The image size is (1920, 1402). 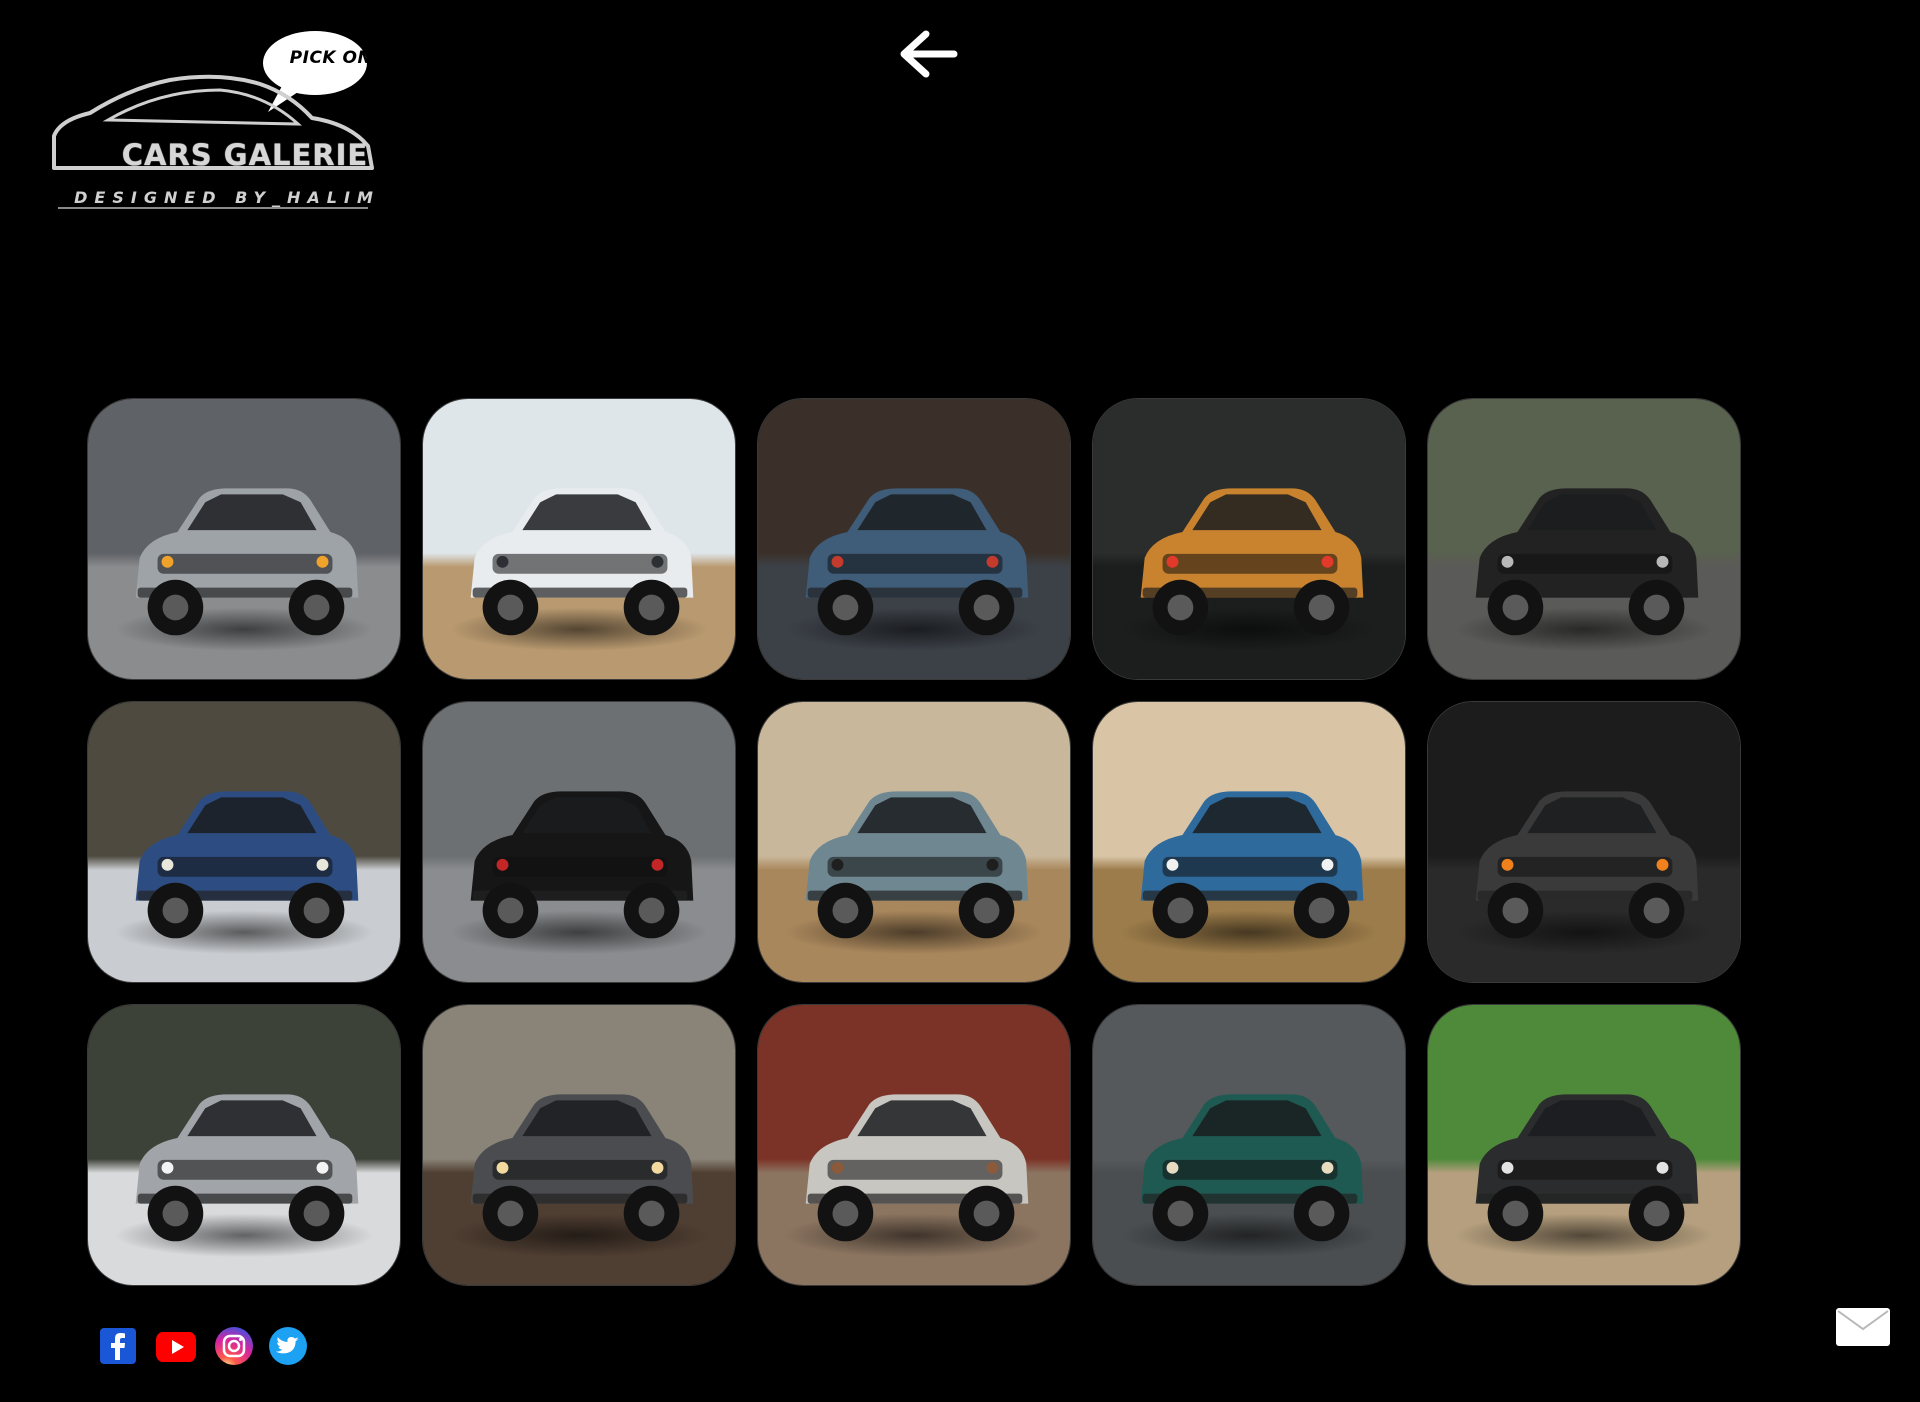 What do you see at coordinates (217, 120) in the screenshot?
I see `site-logo: PICK ONE CARS GALERIE DESIGNED BY_HALIM` at bounding box center [217, 120].